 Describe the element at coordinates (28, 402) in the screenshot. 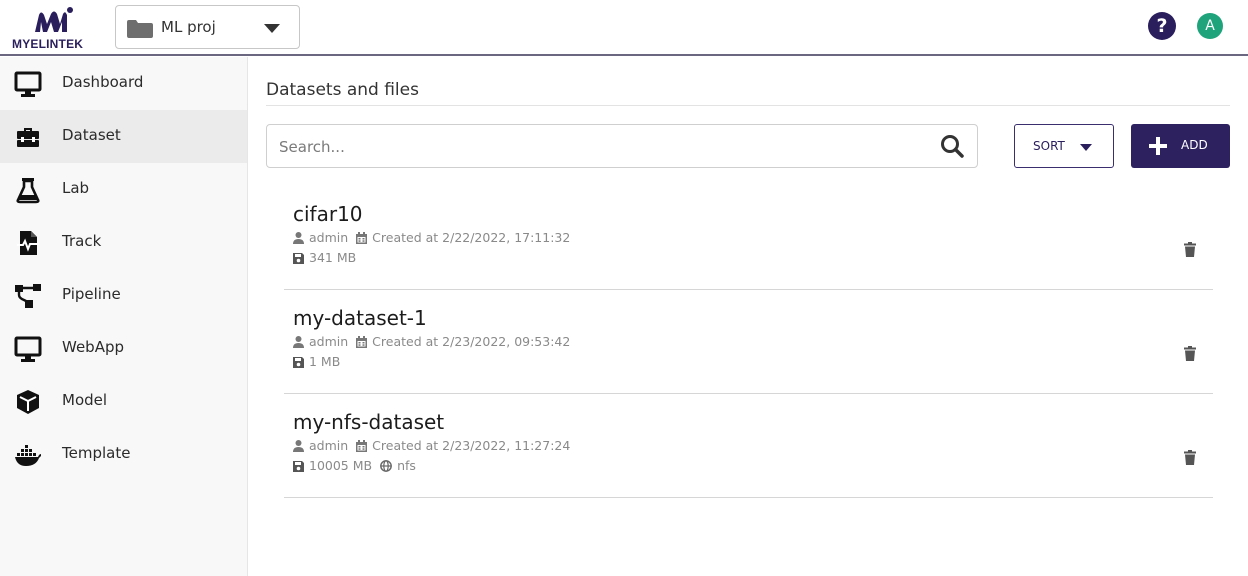

I see `cube-icon` at that location.